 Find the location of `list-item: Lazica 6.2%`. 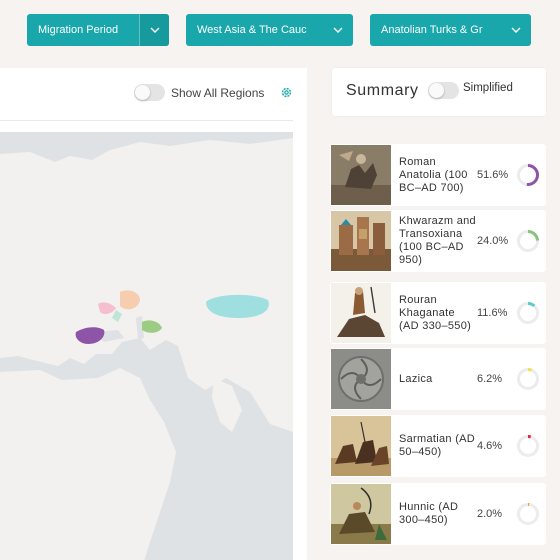

list-item: Lazica 6.2% is located at coordinates (438, 379).